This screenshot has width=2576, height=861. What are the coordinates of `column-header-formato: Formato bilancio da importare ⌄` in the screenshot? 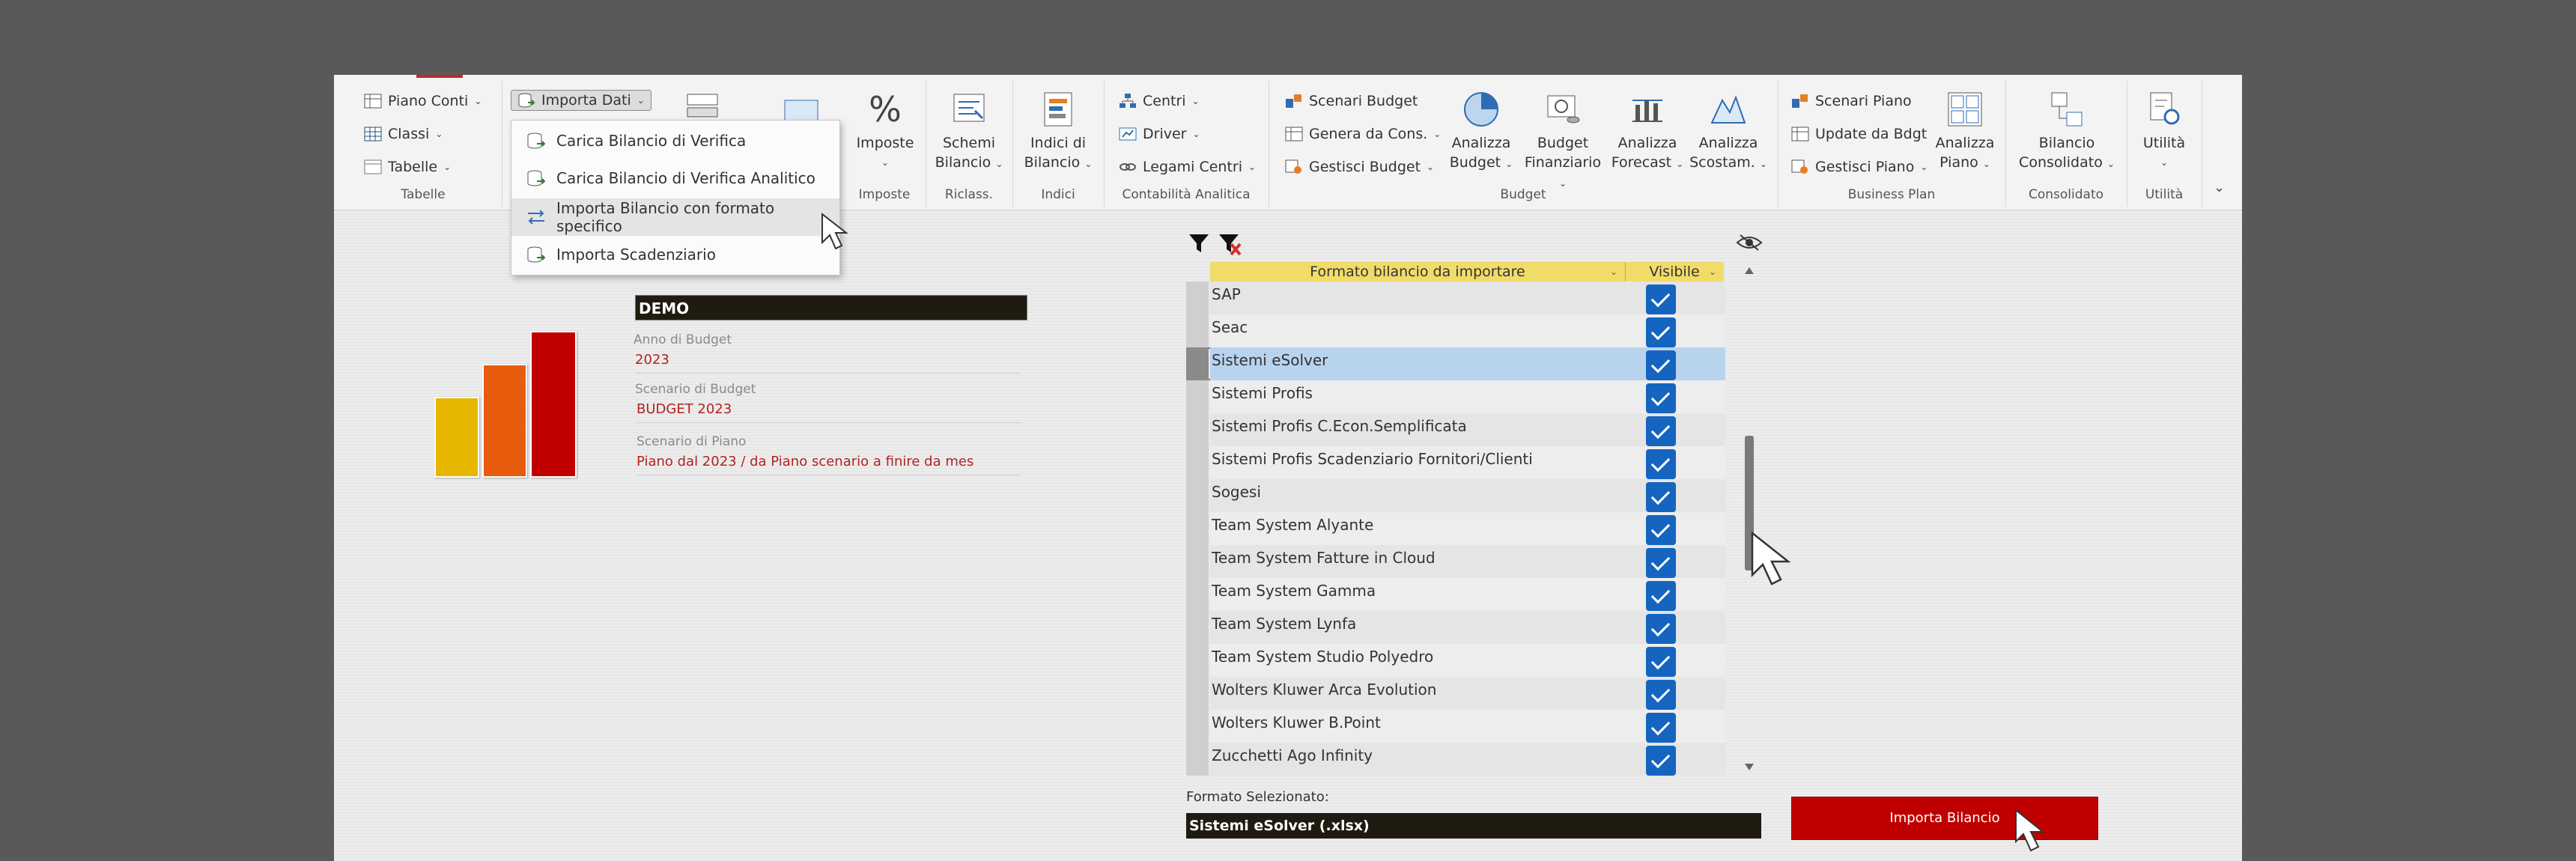 It's located at (1418, 272).